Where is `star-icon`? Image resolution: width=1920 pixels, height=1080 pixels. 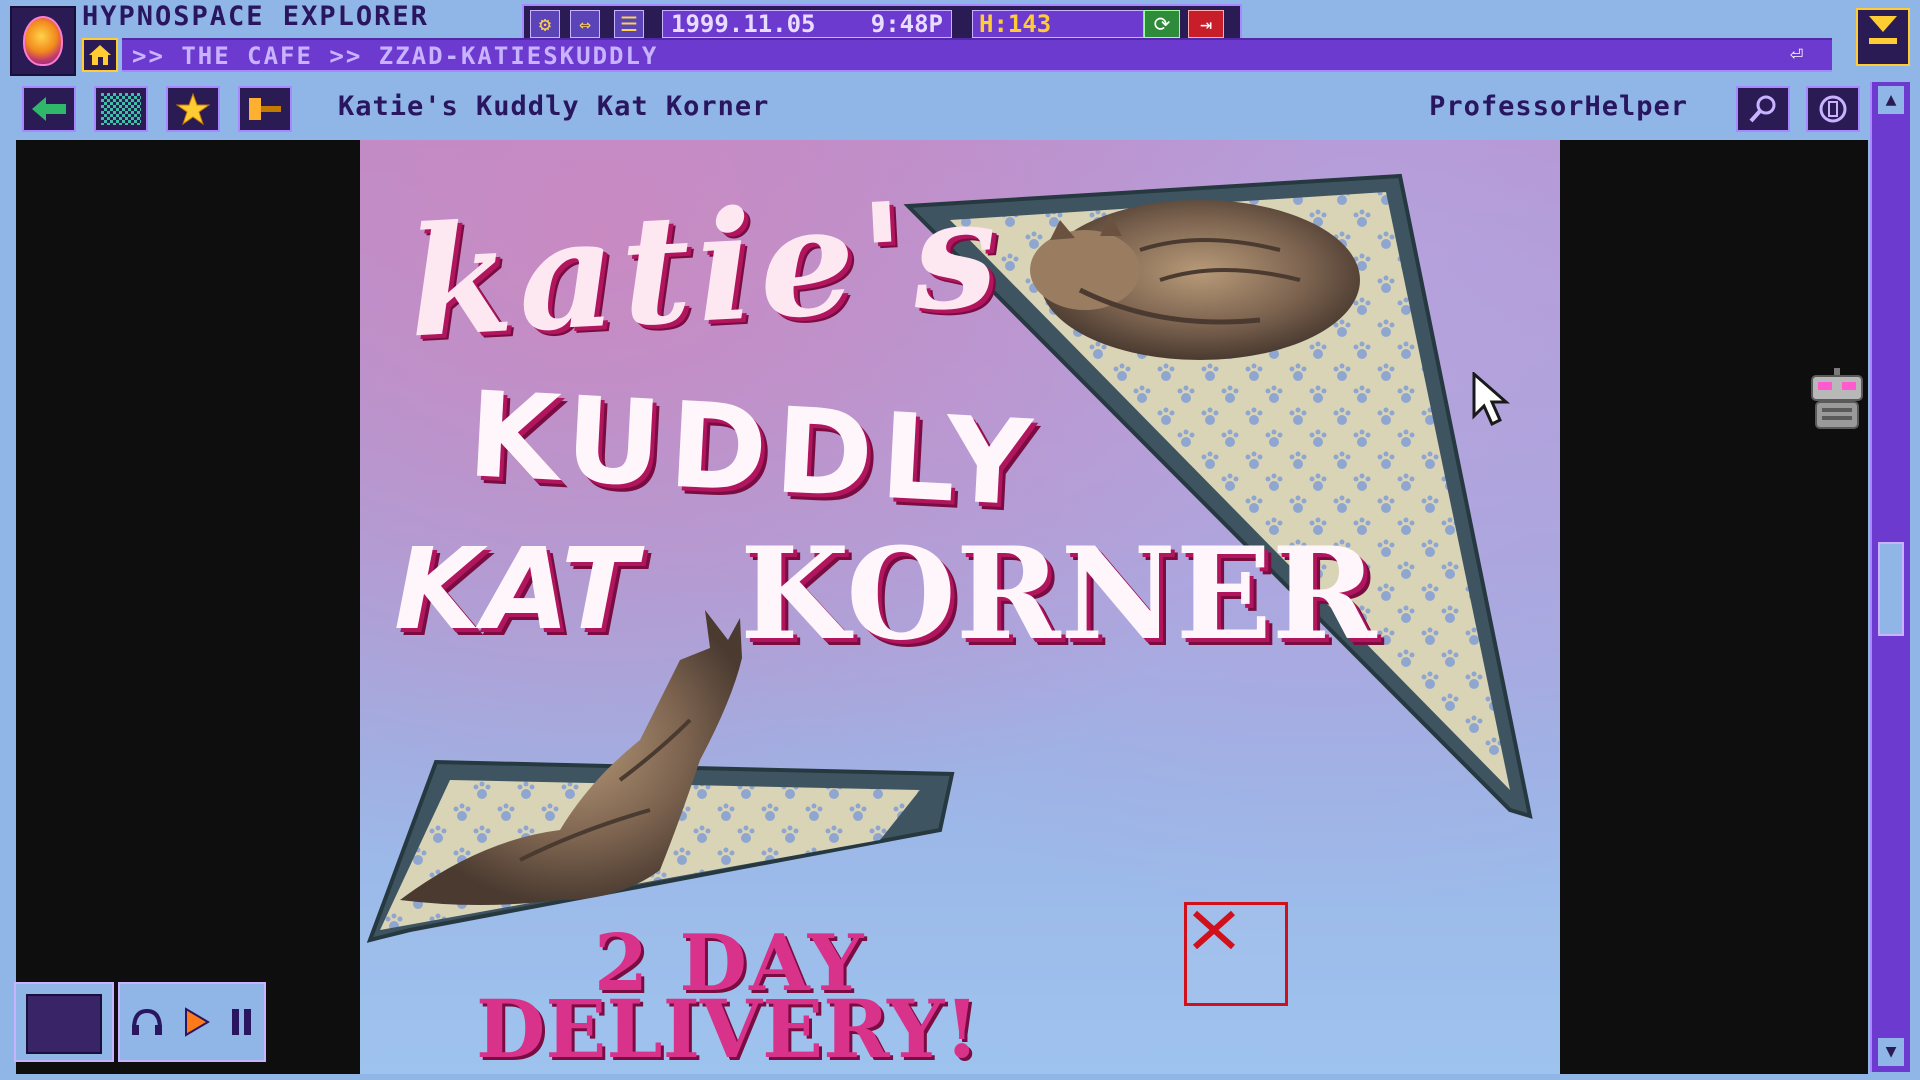
star-icon is located at coordinates (193, 109).